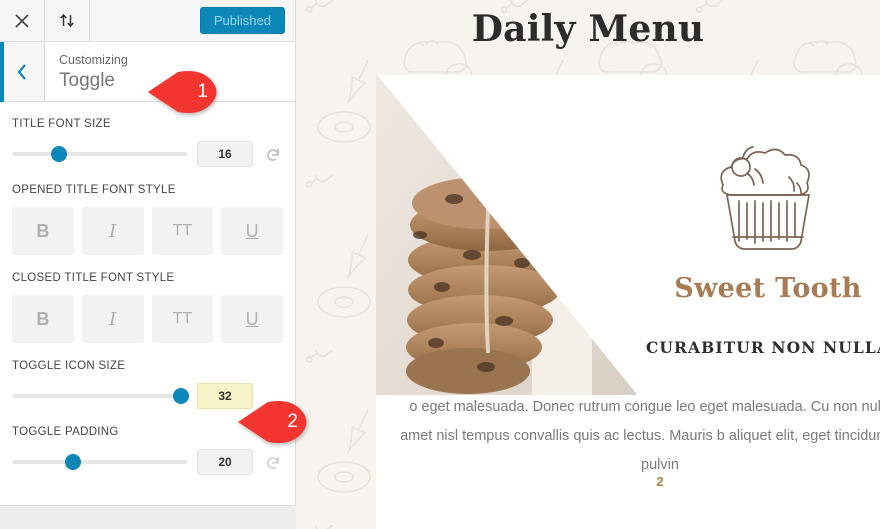  I want to click on close-icon, so click(22, 20).